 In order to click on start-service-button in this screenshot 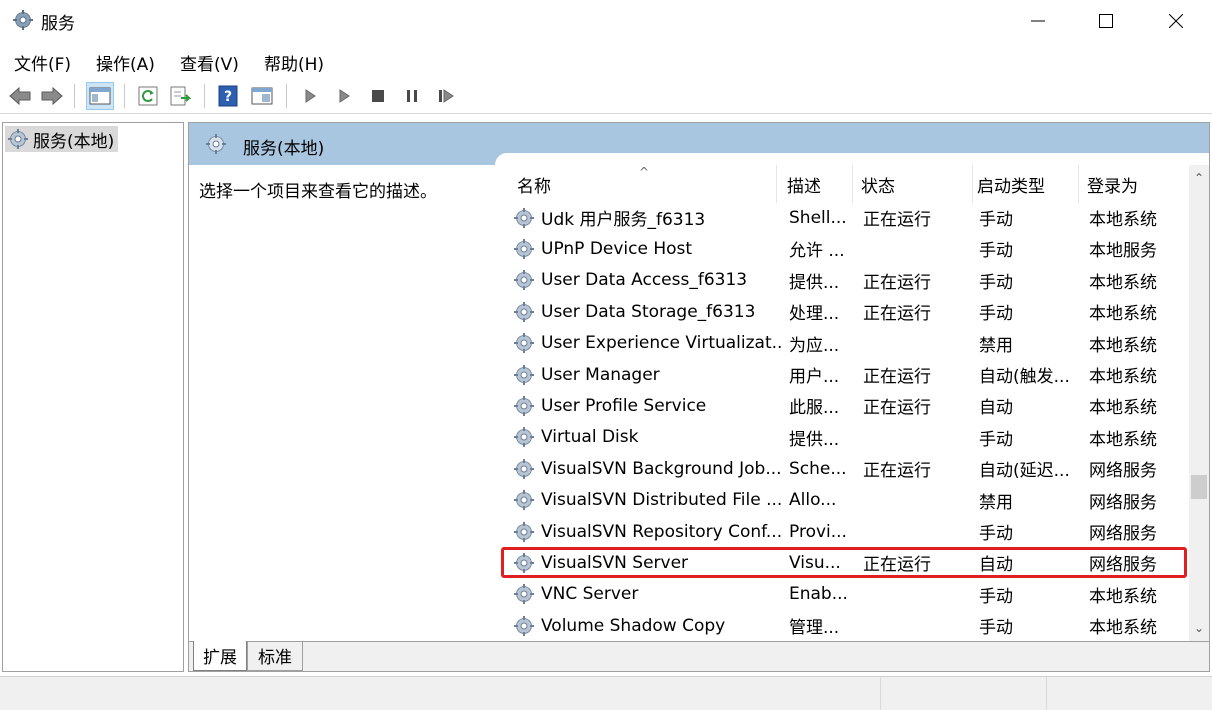, I will do `click(310, 96)`.